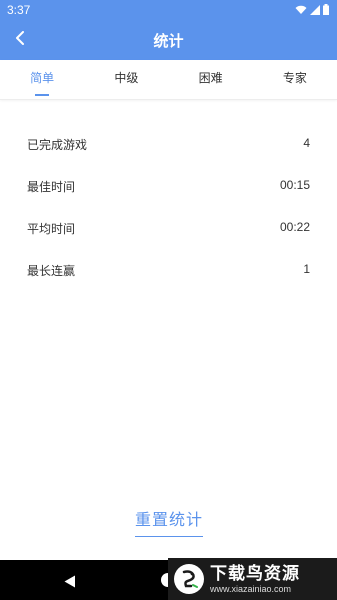  What do you see at coordinates (255, 573) in the screenshot?
I see `watermark-main: 下载鸟资源` at bounding box center [255, 573].